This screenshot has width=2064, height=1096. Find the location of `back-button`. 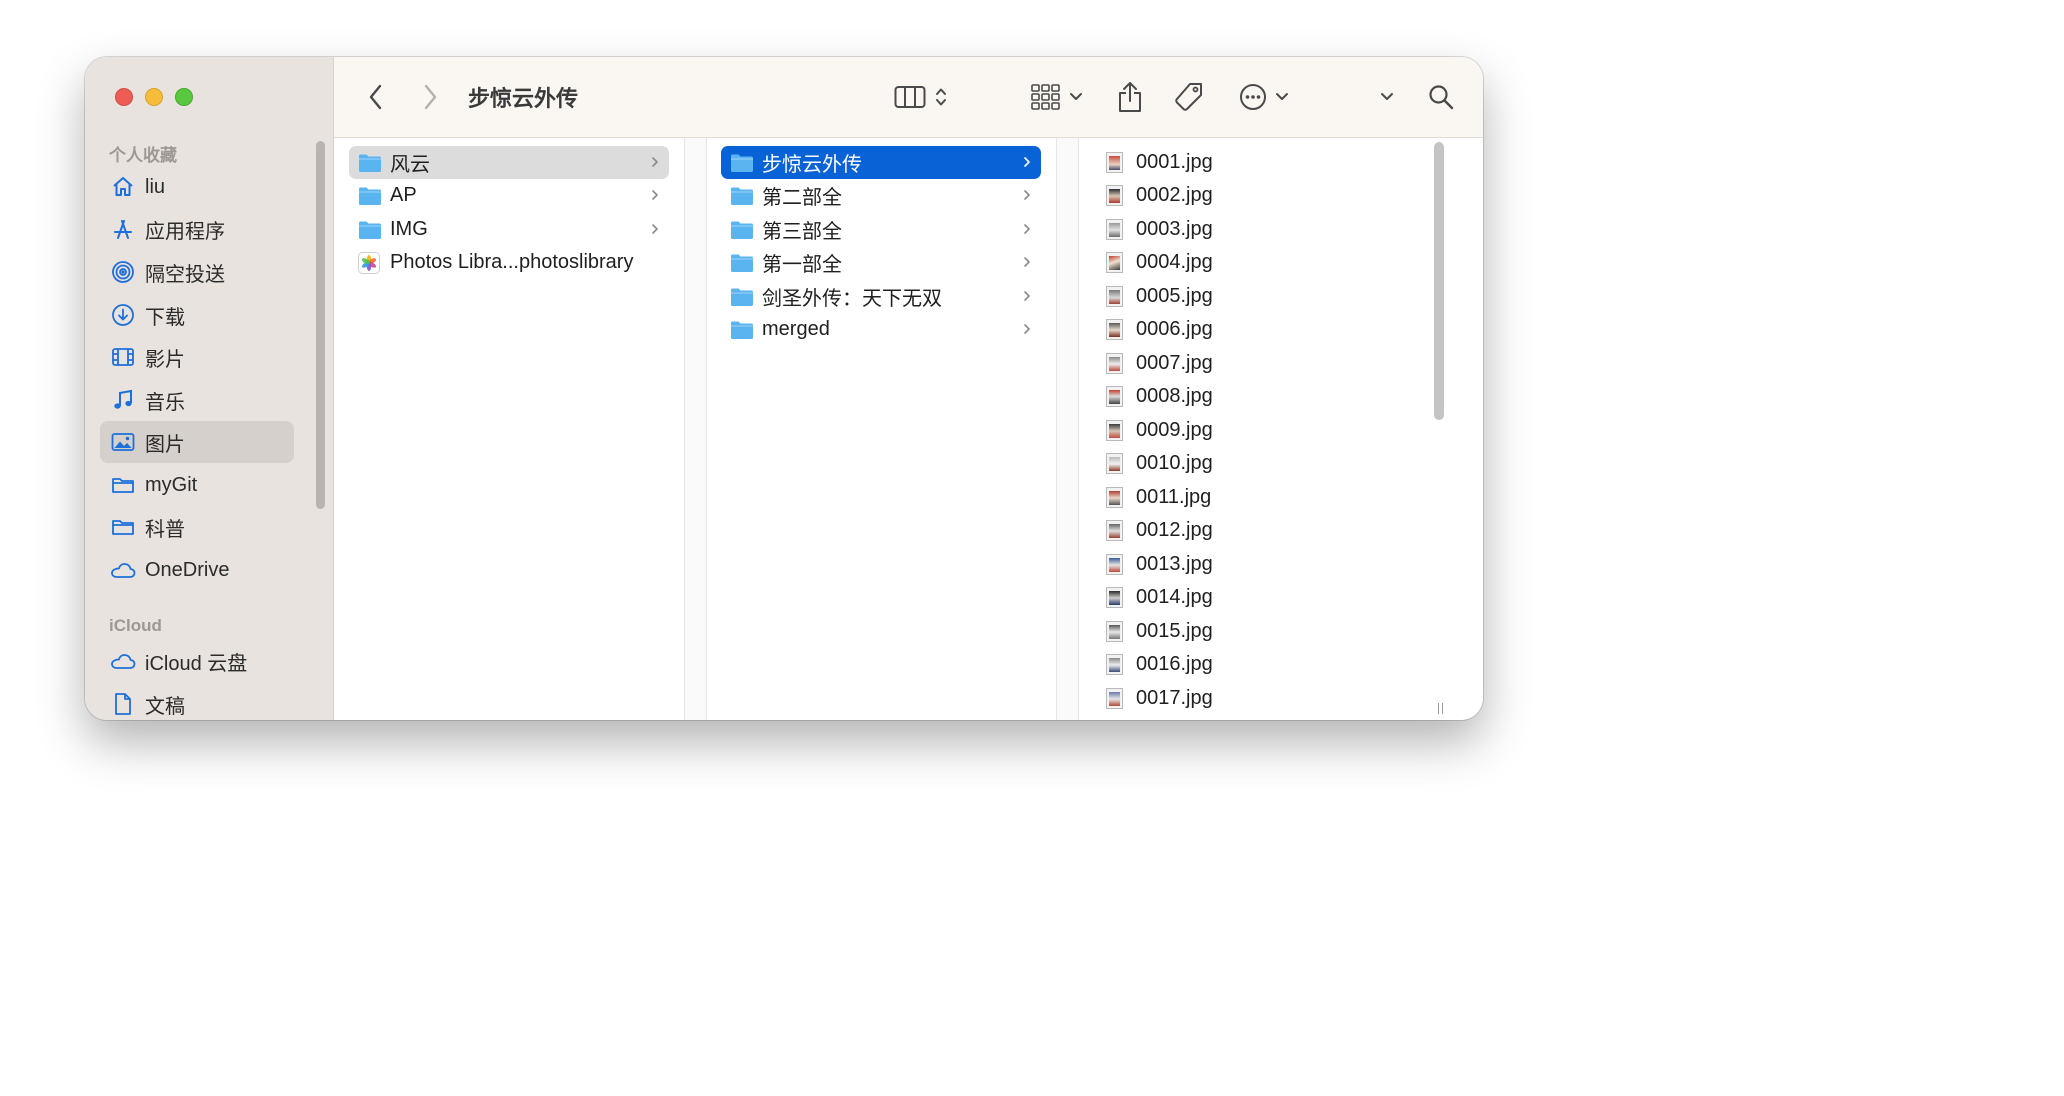

back-button is located at coordinates (376, 97).